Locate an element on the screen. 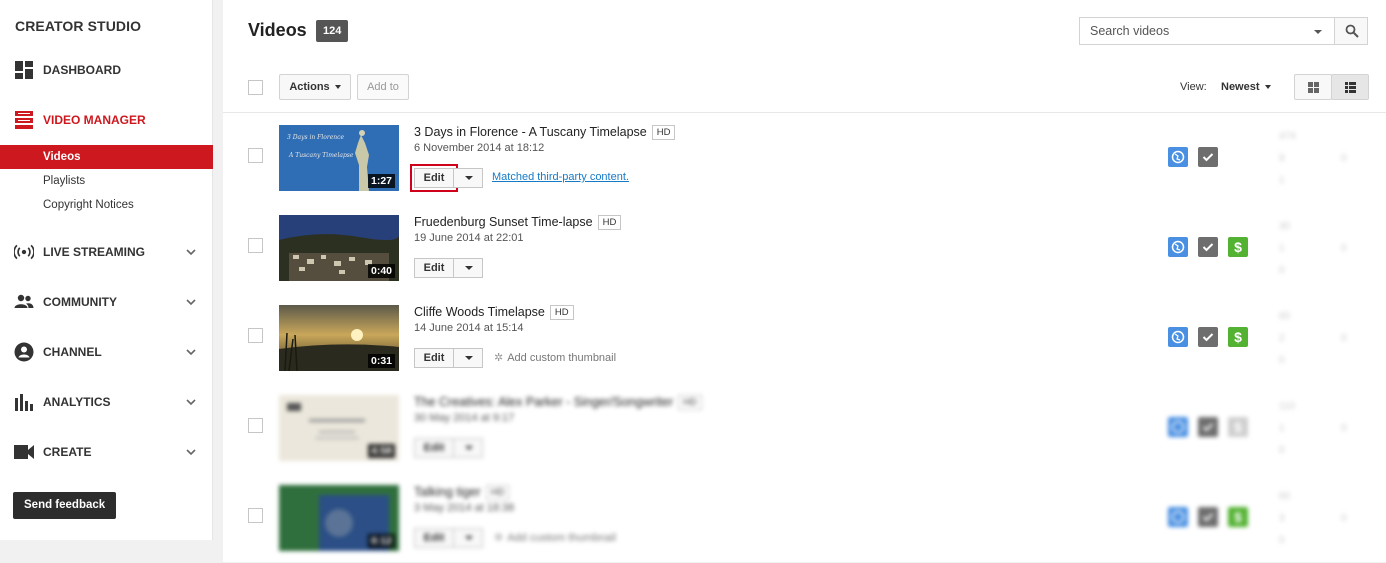 This screenshot has width=1386, height=563. comments-stat-value: 0 is located at coordinates (1282, 360).